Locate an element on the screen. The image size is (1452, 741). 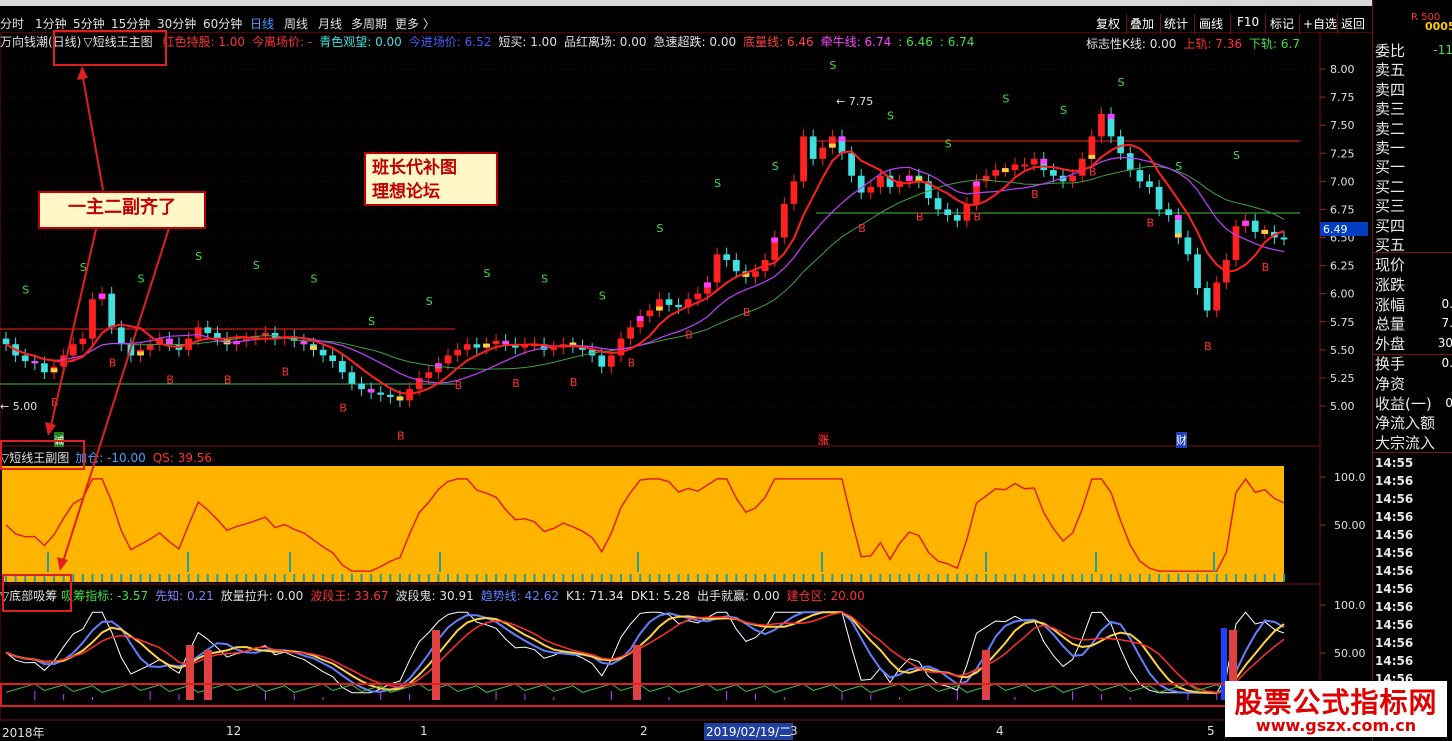
quote-label: 总量 is located at coordinates (1390, 324).